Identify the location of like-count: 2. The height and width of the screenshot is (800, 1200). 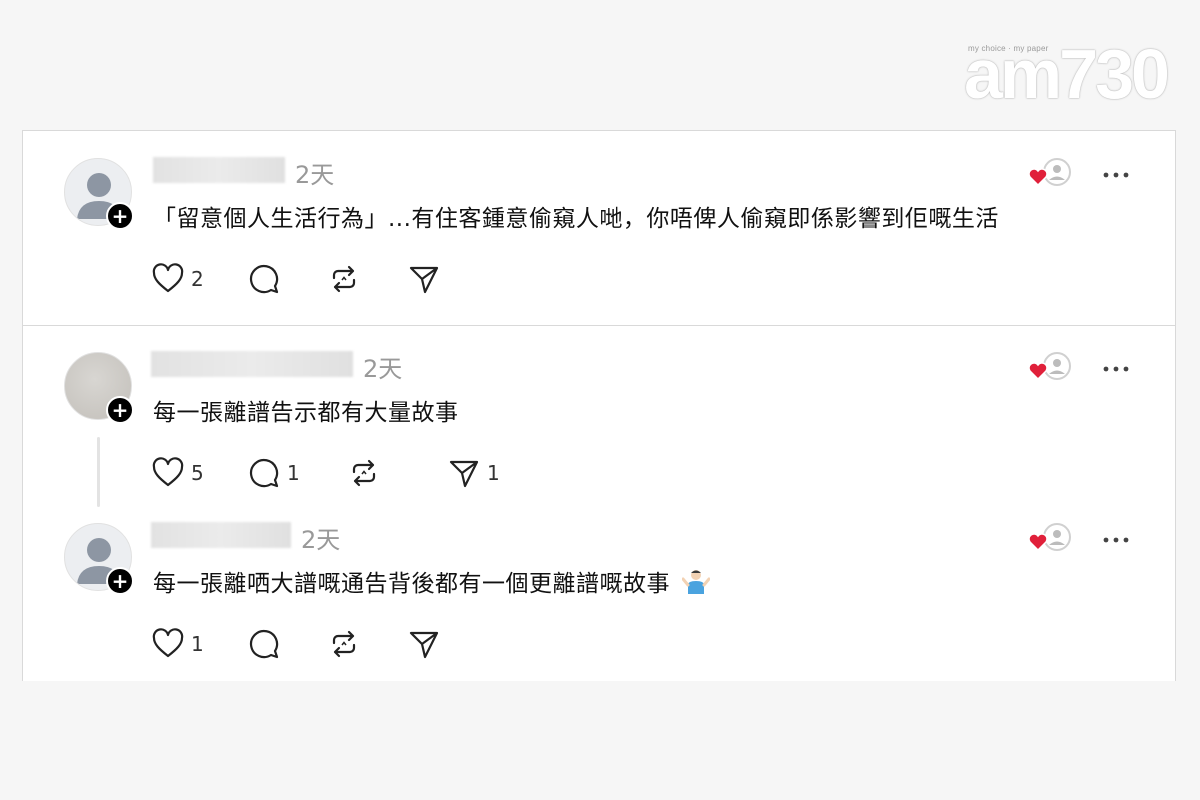
(197, 279).